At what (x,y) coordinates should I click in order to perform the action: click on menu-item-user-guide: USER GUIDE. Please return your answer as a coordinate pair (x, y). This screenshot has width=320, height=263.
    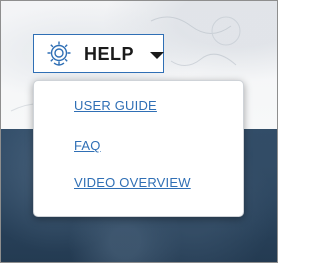
    Looking at the image, I should click on (115, 105).